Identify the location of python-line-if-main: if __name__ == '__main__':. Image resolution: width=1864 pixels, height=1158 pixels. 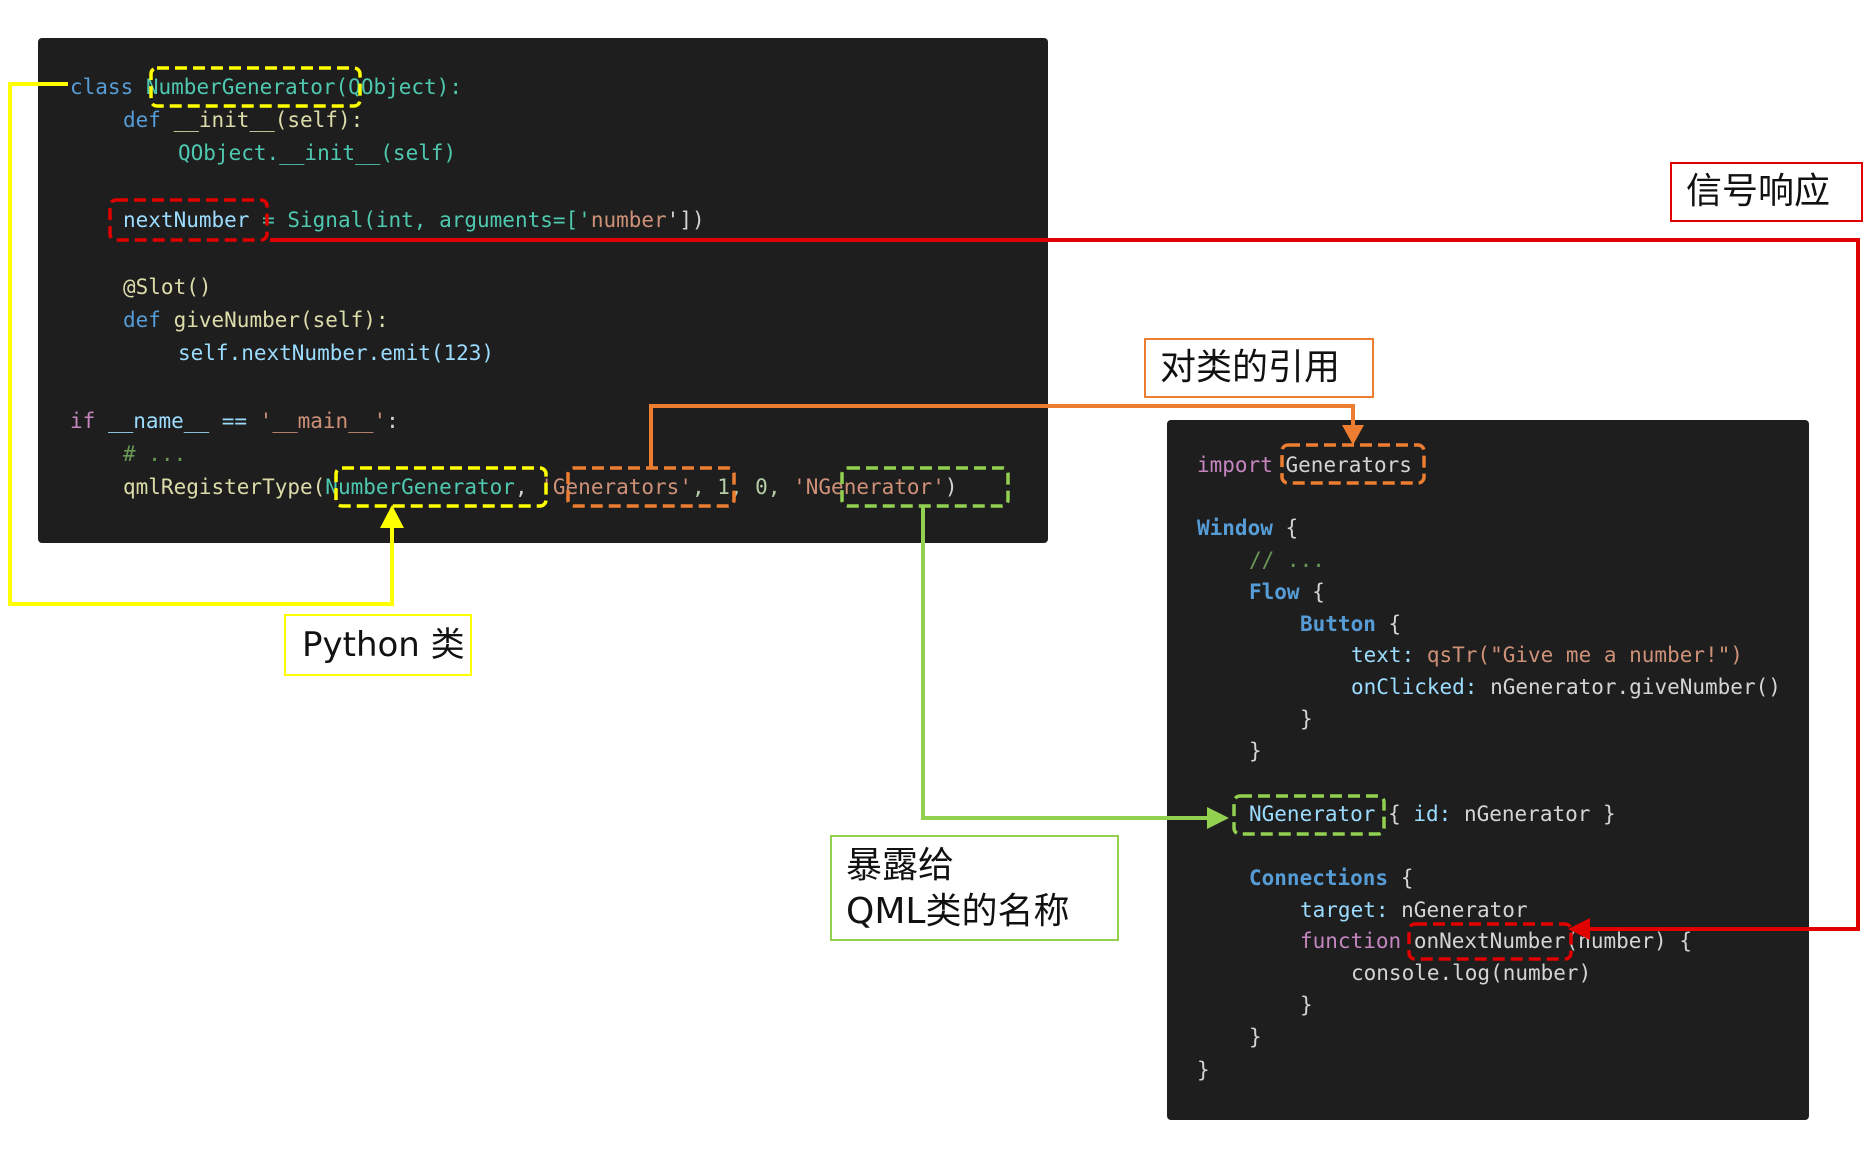
(234, 421).